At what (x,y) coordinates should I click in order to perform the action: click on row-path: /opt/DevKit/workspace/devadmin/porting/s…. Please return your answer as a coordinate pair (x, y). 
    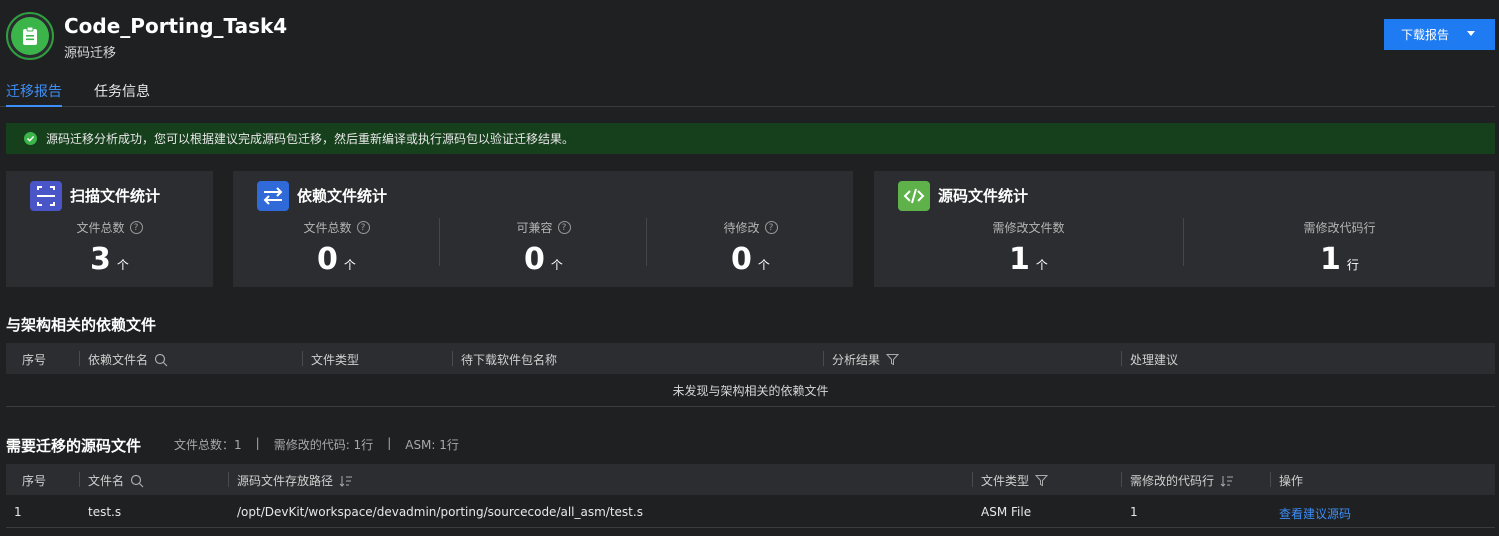
    Looking at the image, I should click on (440, 512).